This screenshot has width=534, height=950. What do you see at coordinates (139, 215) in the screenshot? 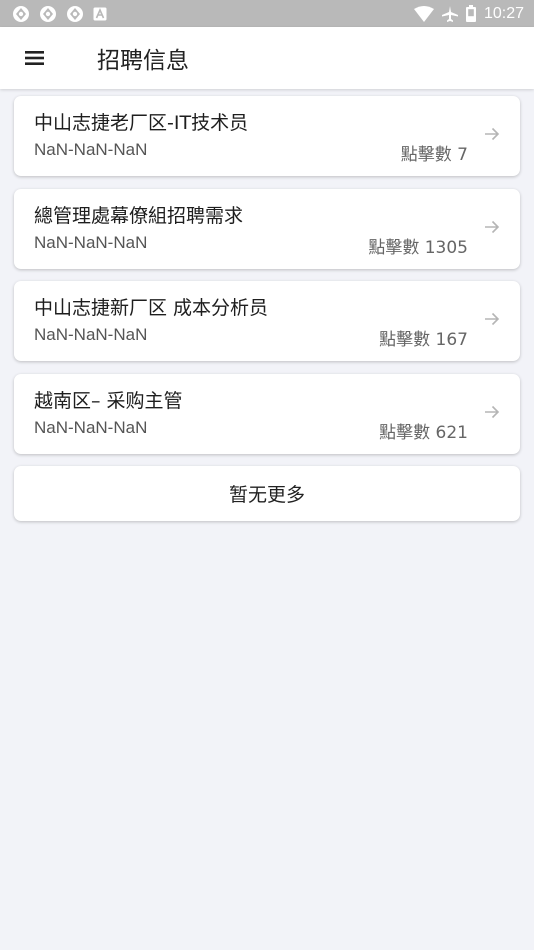
I see `job-title: 總管理處幕僚組招聘需求` at bounding box center [139, 215].